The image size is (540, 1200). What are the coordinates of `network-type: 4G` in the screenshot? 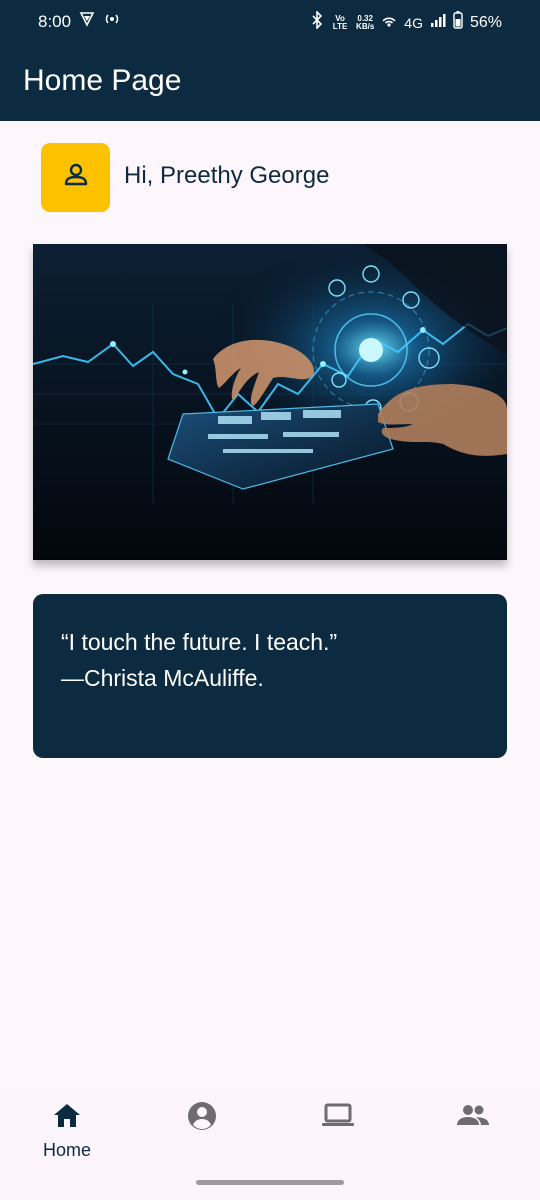 It's located at (413, 22).